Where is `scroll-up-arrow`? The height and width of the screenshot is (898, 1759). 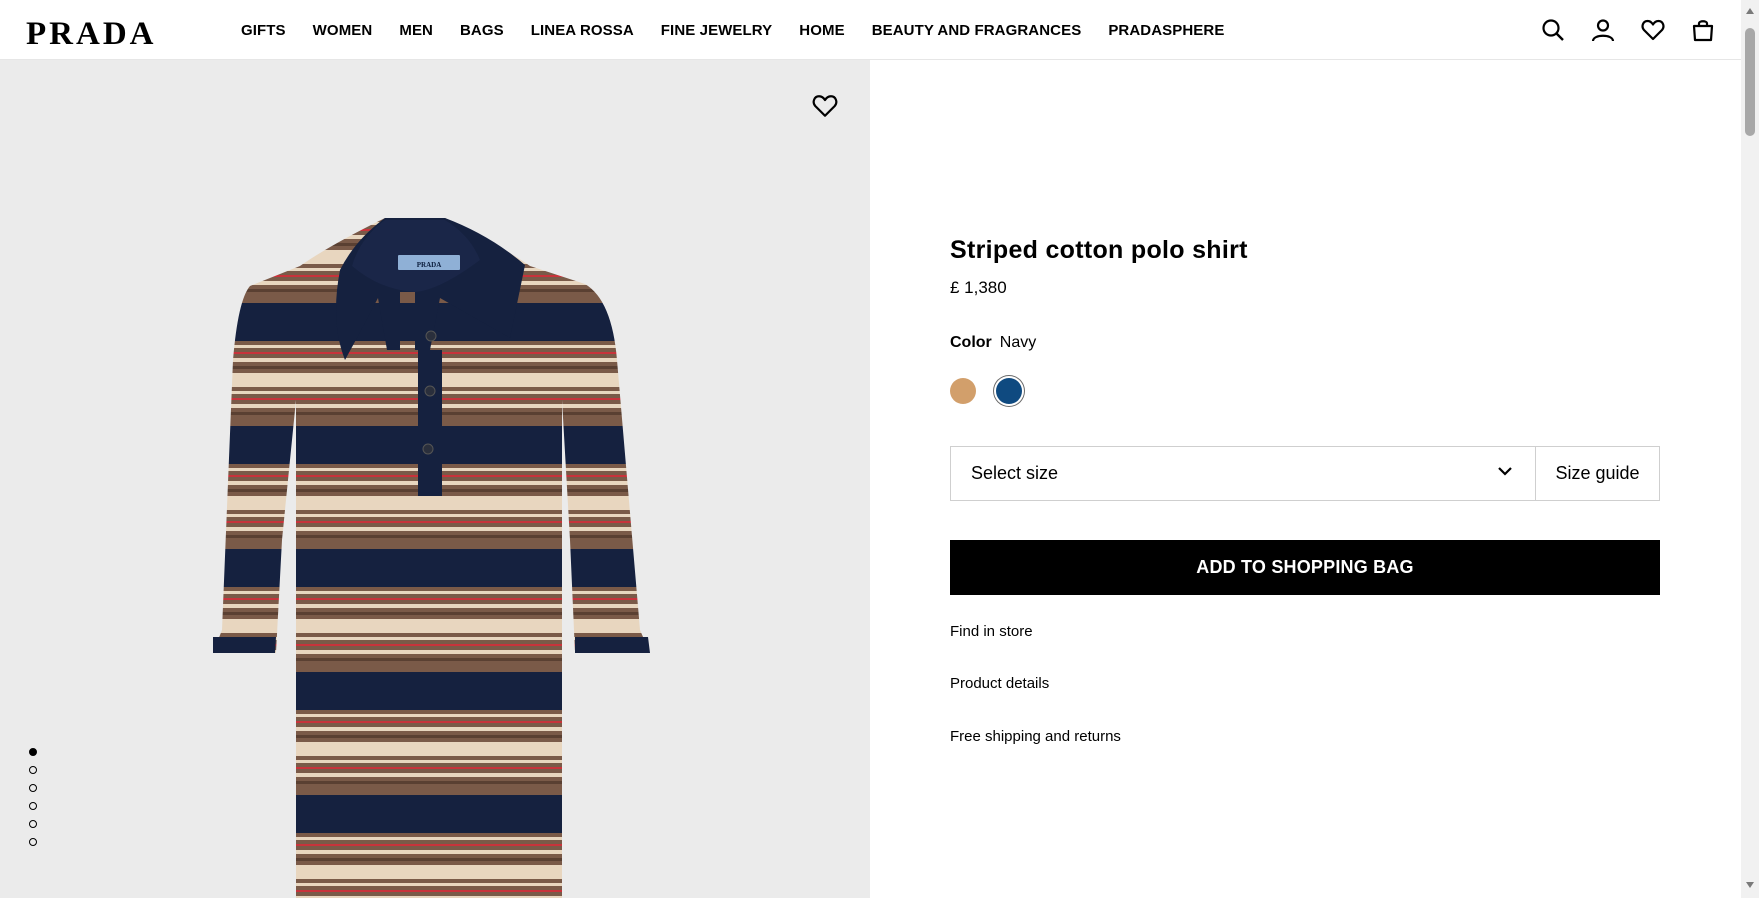
scroll-up-arrow is located at coordinates (1750, 11).